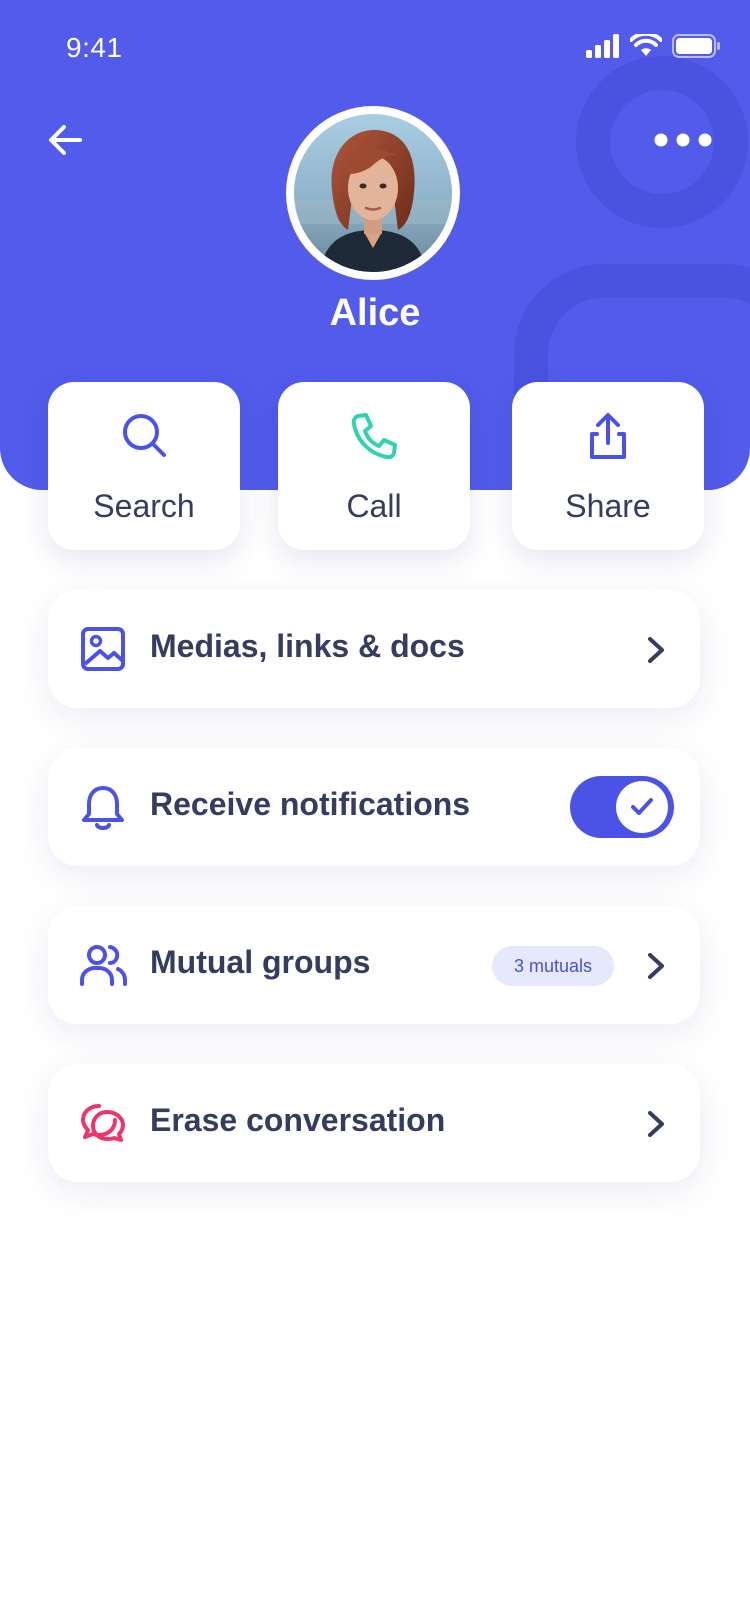  I want to click on bell-icon, so click(103, 808).